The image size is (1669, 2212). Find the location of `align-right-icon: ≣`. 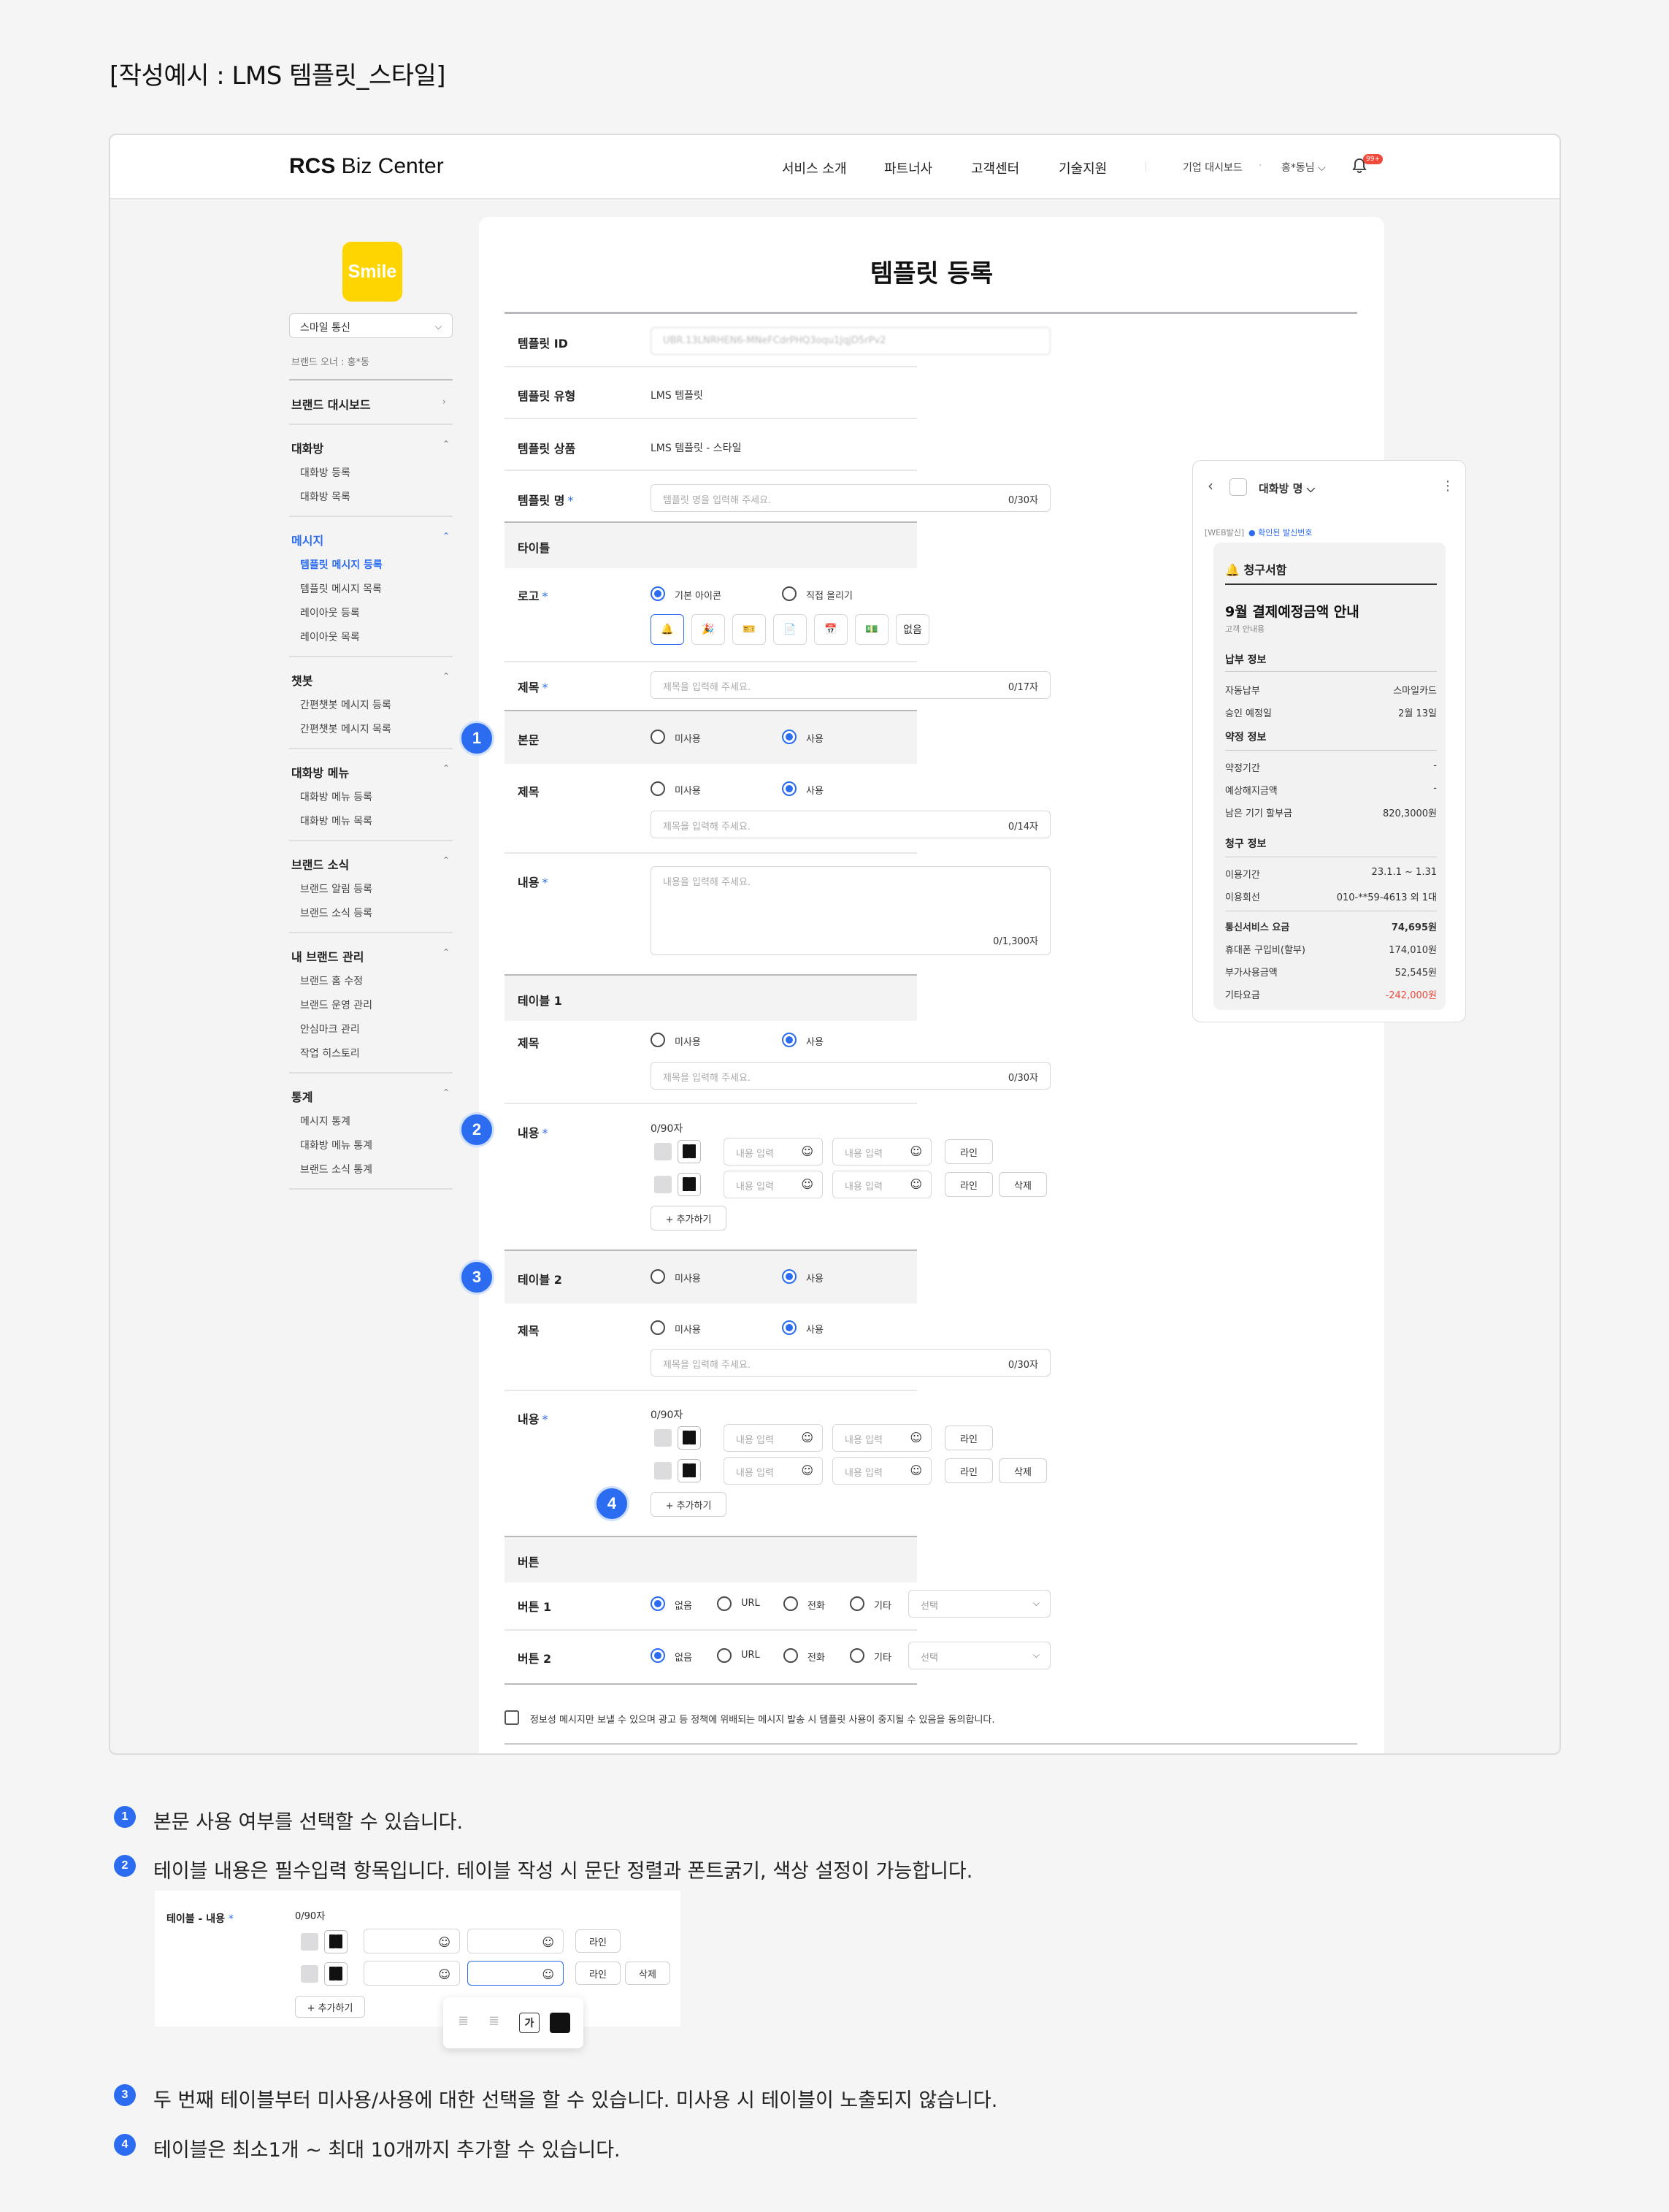

align-right-icon: ≣ is located at coordinates (498, 2023).